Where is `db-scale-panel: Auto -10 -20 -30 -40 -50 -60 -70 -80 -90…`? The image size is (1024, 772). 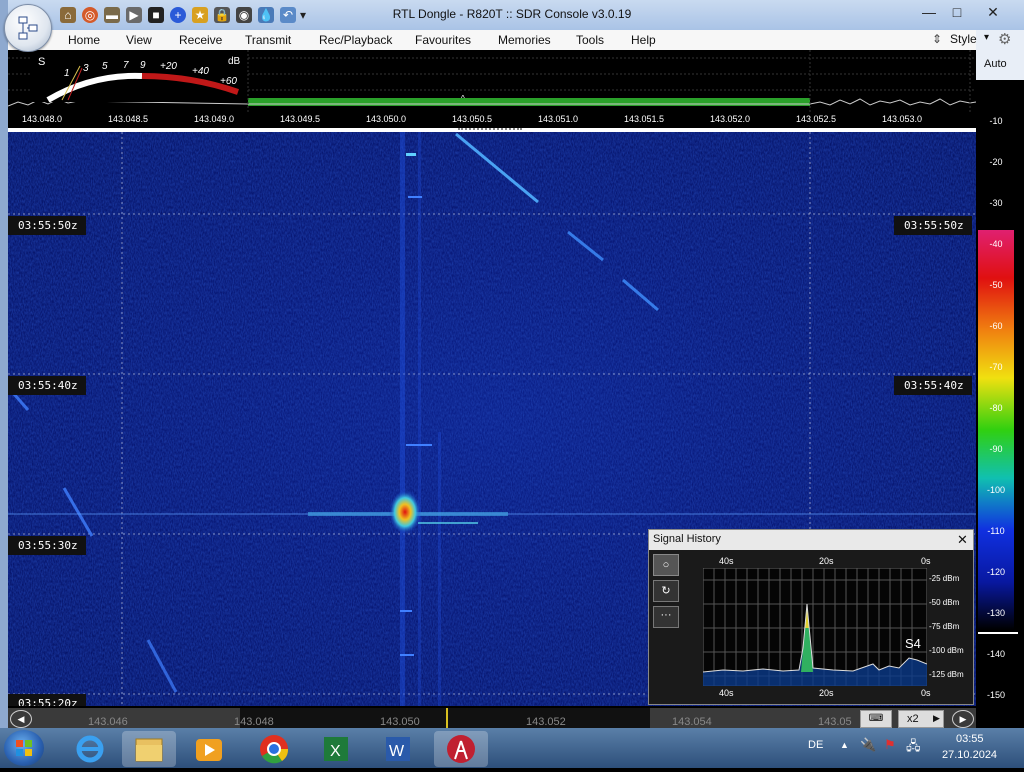 db-scale-panel: Auto -10 -20 -30 -40 -50 -60 -70 -80 -90… is located at coordinates (1000, 378).